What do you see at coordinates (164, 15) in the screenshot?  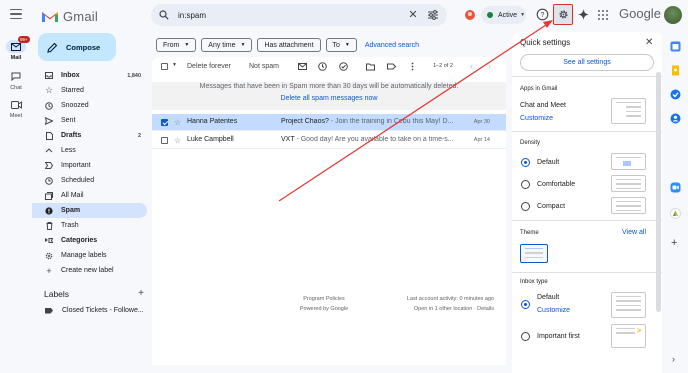 I see `search-icon` at bounding box center [164, 15].